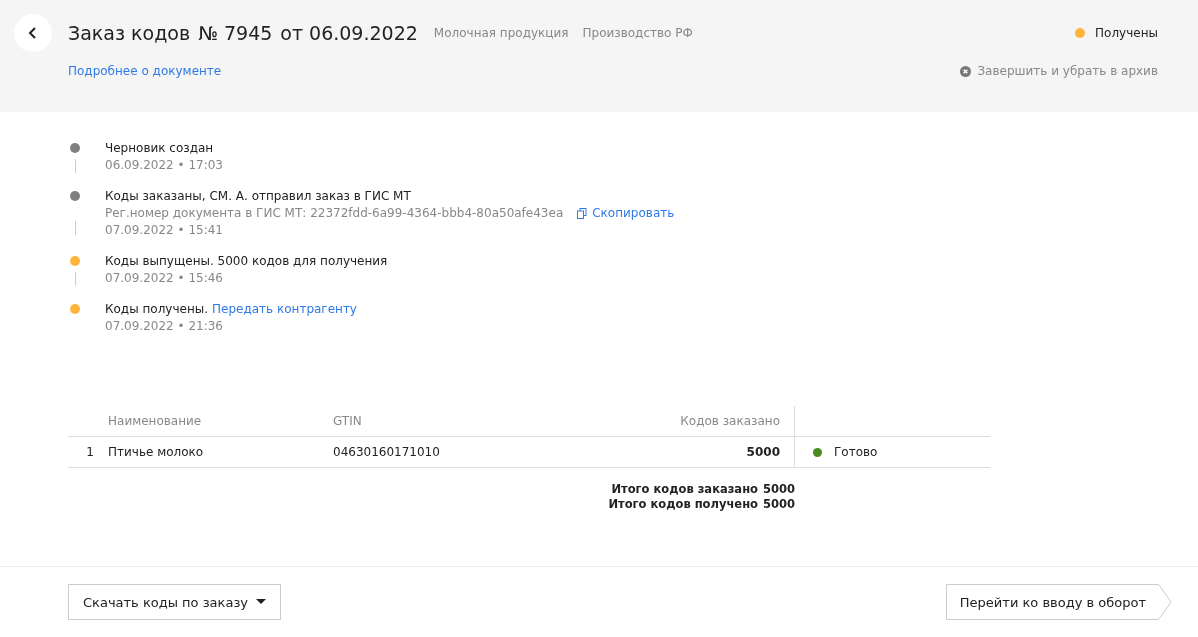  Describe the element at coordinates (669, 421) in the screenshot. I see `column-header: Кодов заказано` at that location.